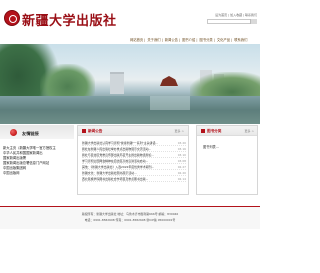 The width and height of the screenshot is (320, 273). Describe the element at coordinates (170, 103) in the screenshot. I see `banner-reflection` at that location.